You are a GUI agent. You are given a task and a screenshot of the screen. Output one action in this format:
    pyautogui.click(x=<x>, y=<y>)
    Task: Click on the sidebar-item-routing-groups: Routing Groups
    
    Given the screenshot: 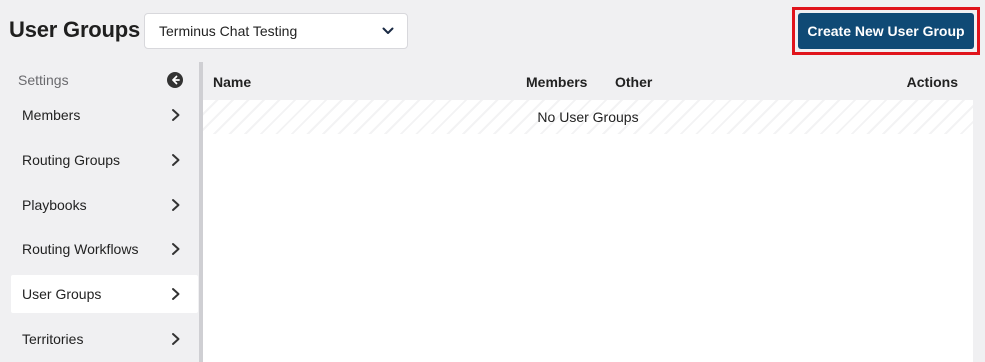 What is the action you would take?
    pyautogui.click(x=104, y=160)
    